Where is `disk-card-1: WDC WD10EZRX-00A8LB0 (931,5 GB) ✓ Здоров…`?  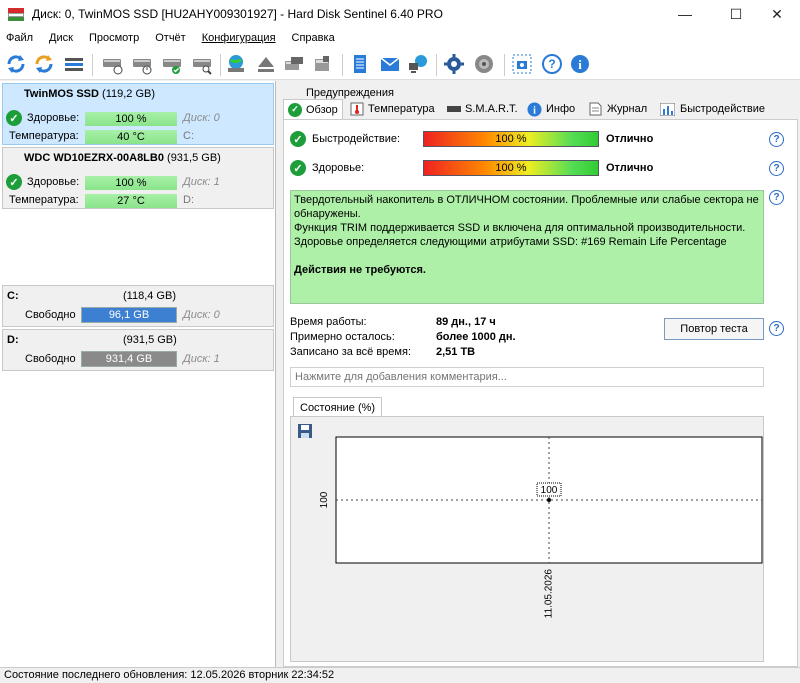 disk-card-1: WDC WD10EZRX-00A8LB0 (931,5 GB) ✓ Здоров… is located at coordinates (138, 178).